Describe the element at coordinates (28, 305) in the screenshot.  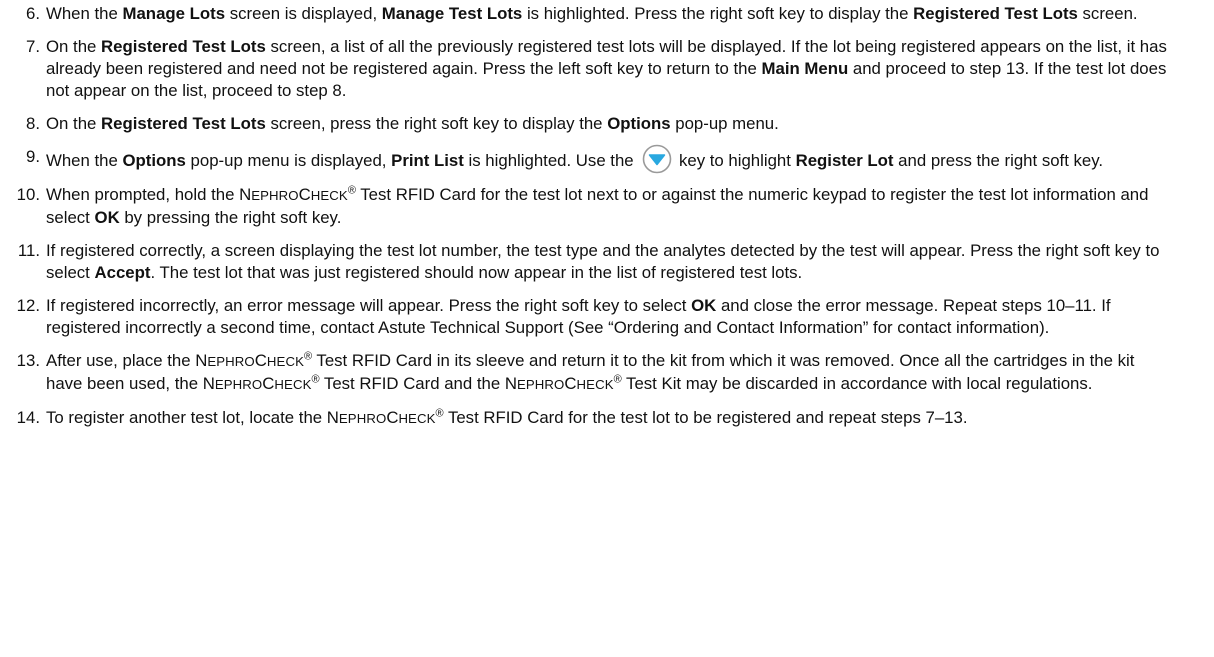
I see `step-number: 12.` at that location.